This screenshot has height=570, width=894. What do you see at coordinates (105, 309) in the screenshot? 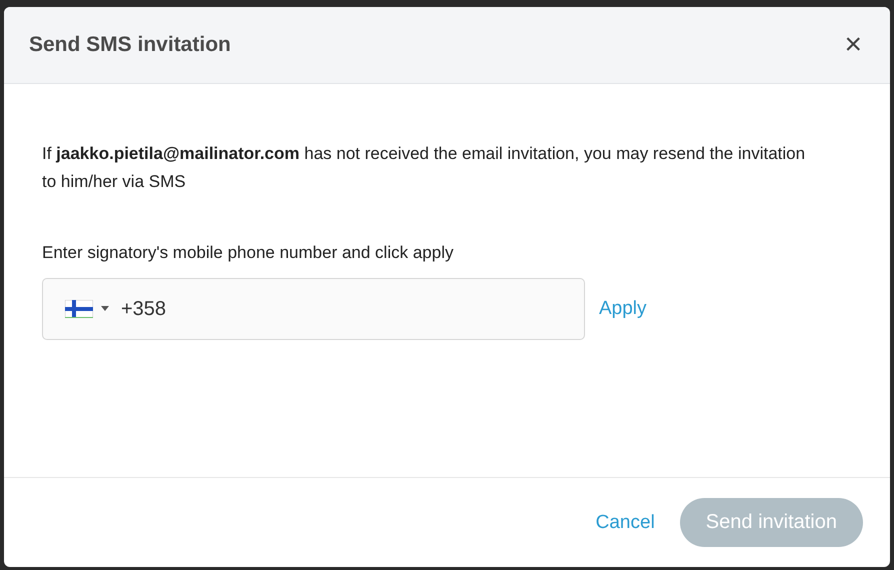
I see `caret-icon` at bounding box center [105, 309].